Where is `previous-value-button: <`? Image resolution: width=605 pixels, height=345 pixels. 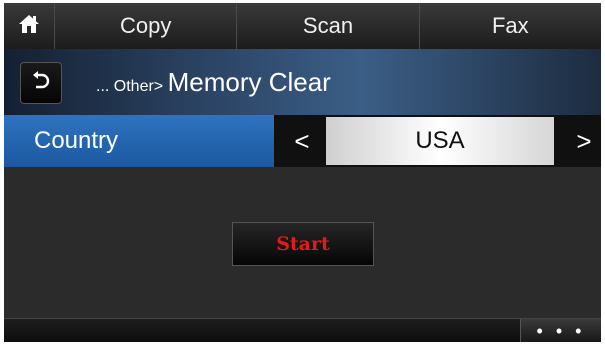 previous-value-button: < is located at coordinates (302, 141).